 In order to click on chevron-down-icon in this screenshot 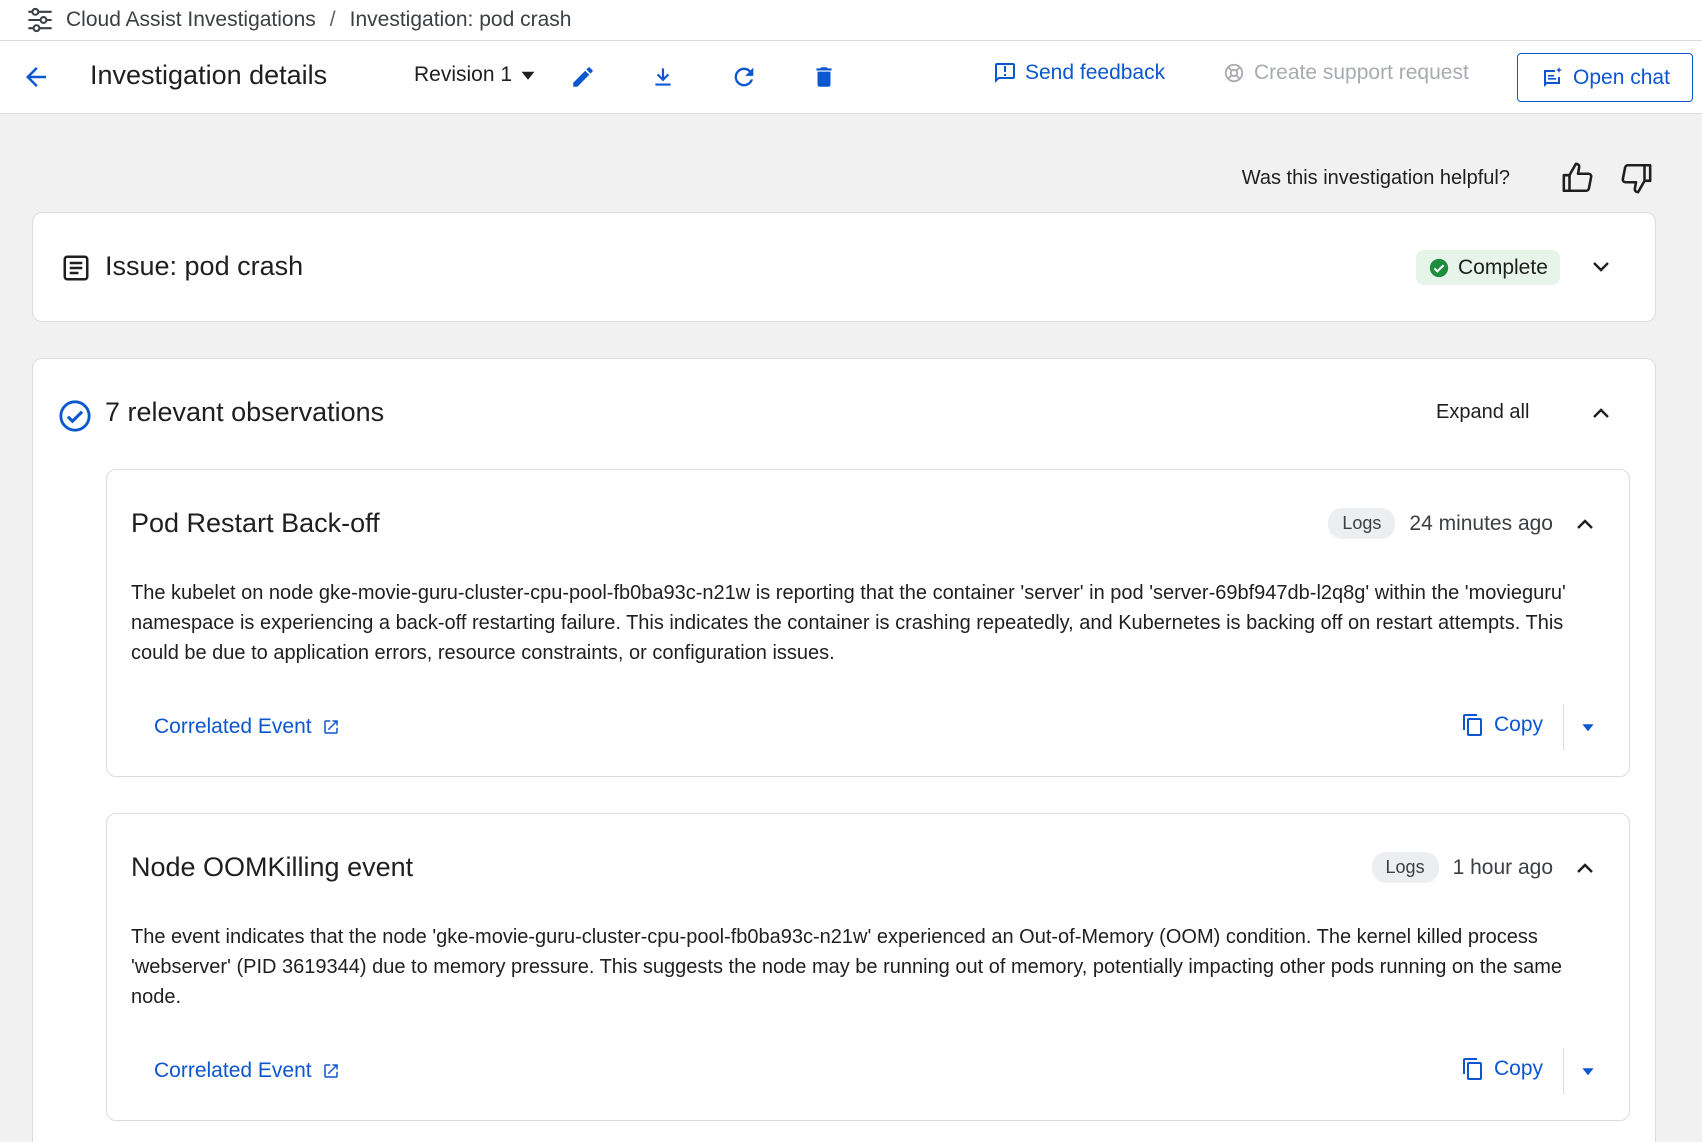, I will do `click(1601, 267)`.